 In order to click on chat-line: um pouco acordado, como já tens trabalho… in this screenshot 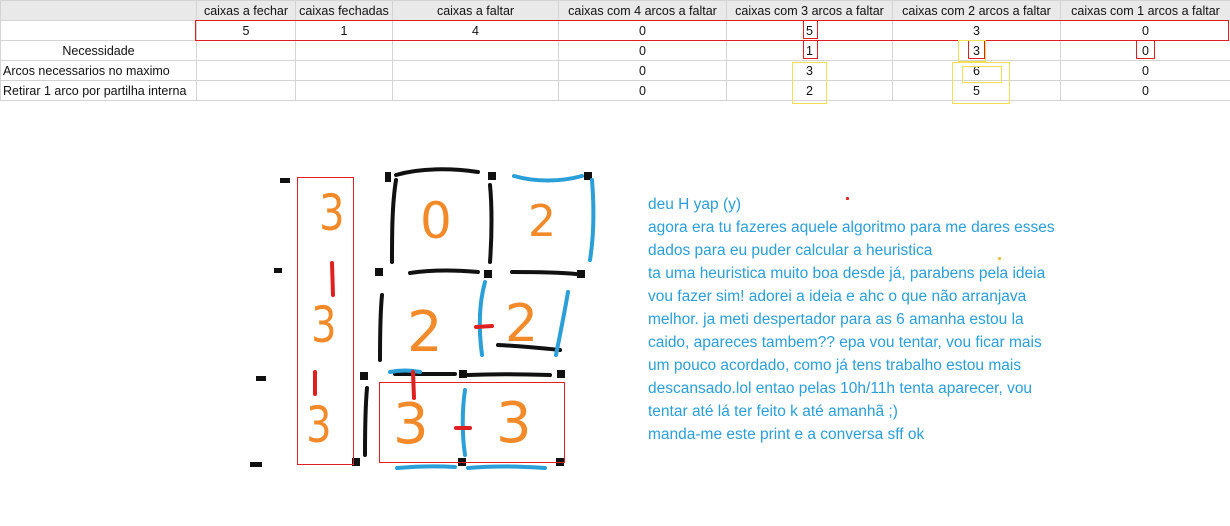, I will do `click(835, 365)`.